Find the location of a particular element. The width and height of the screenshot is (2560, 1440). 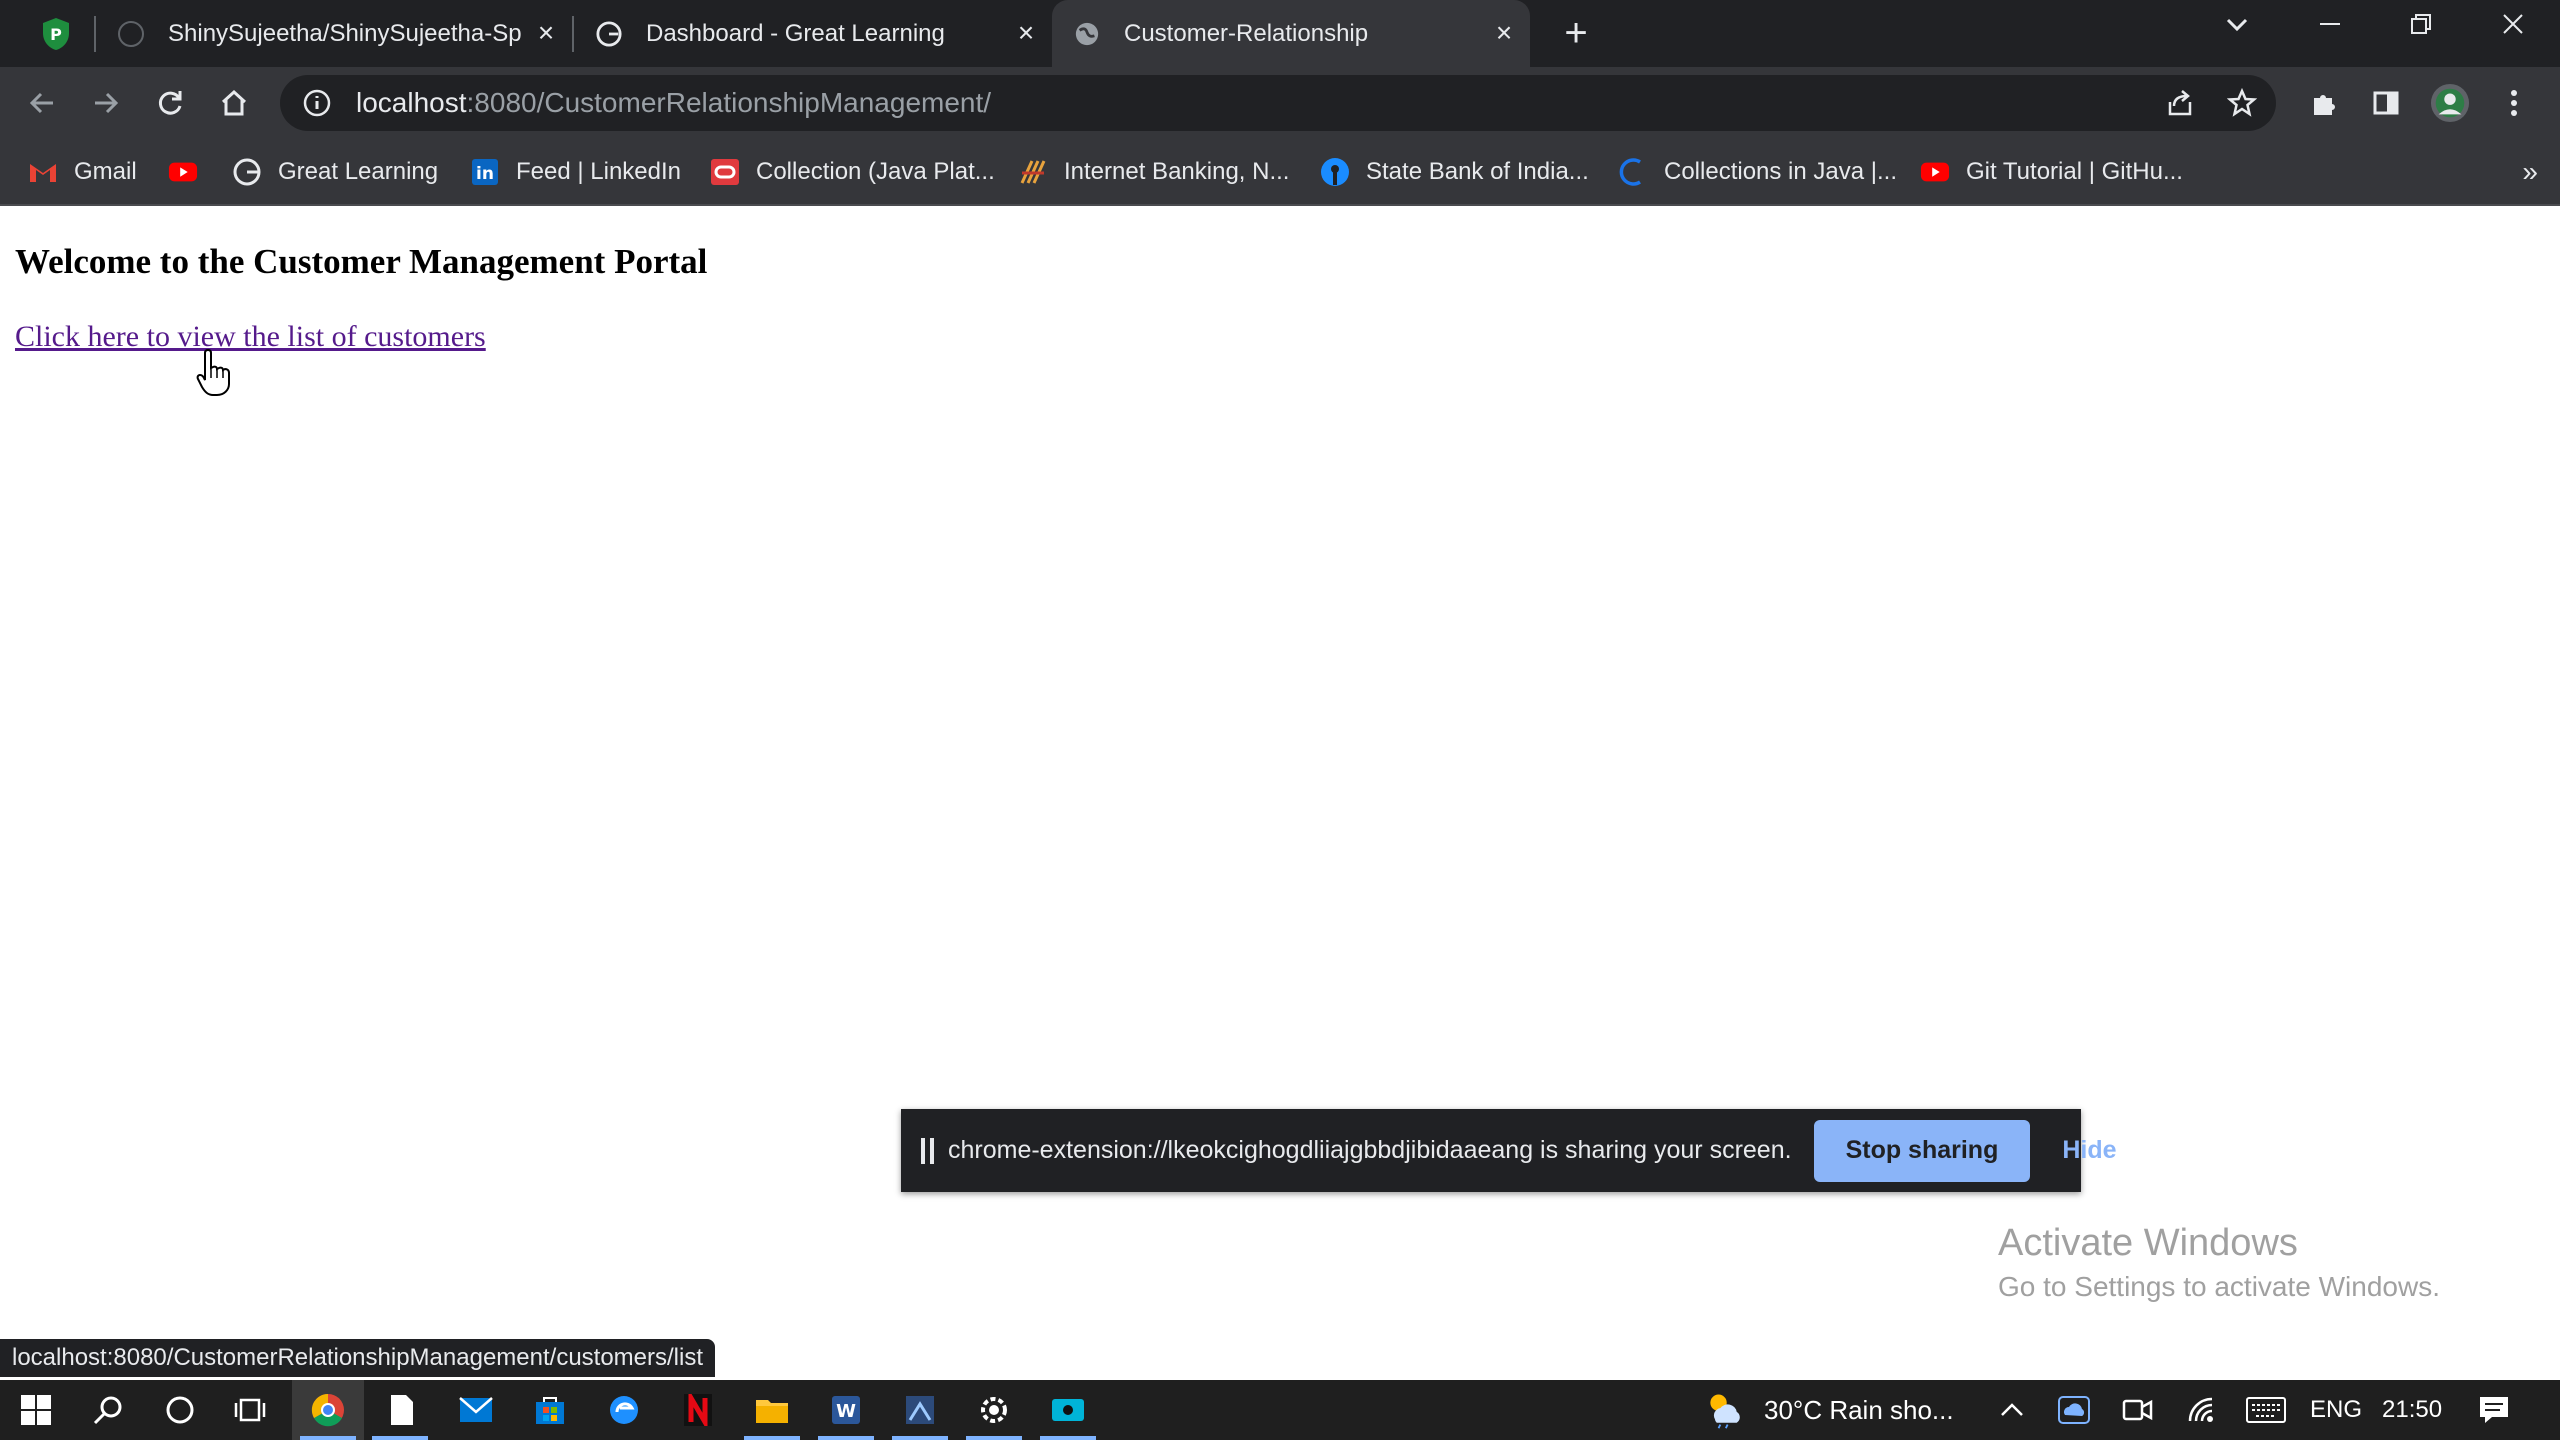

tab-search-icon is located at coordinates (2237, 32).